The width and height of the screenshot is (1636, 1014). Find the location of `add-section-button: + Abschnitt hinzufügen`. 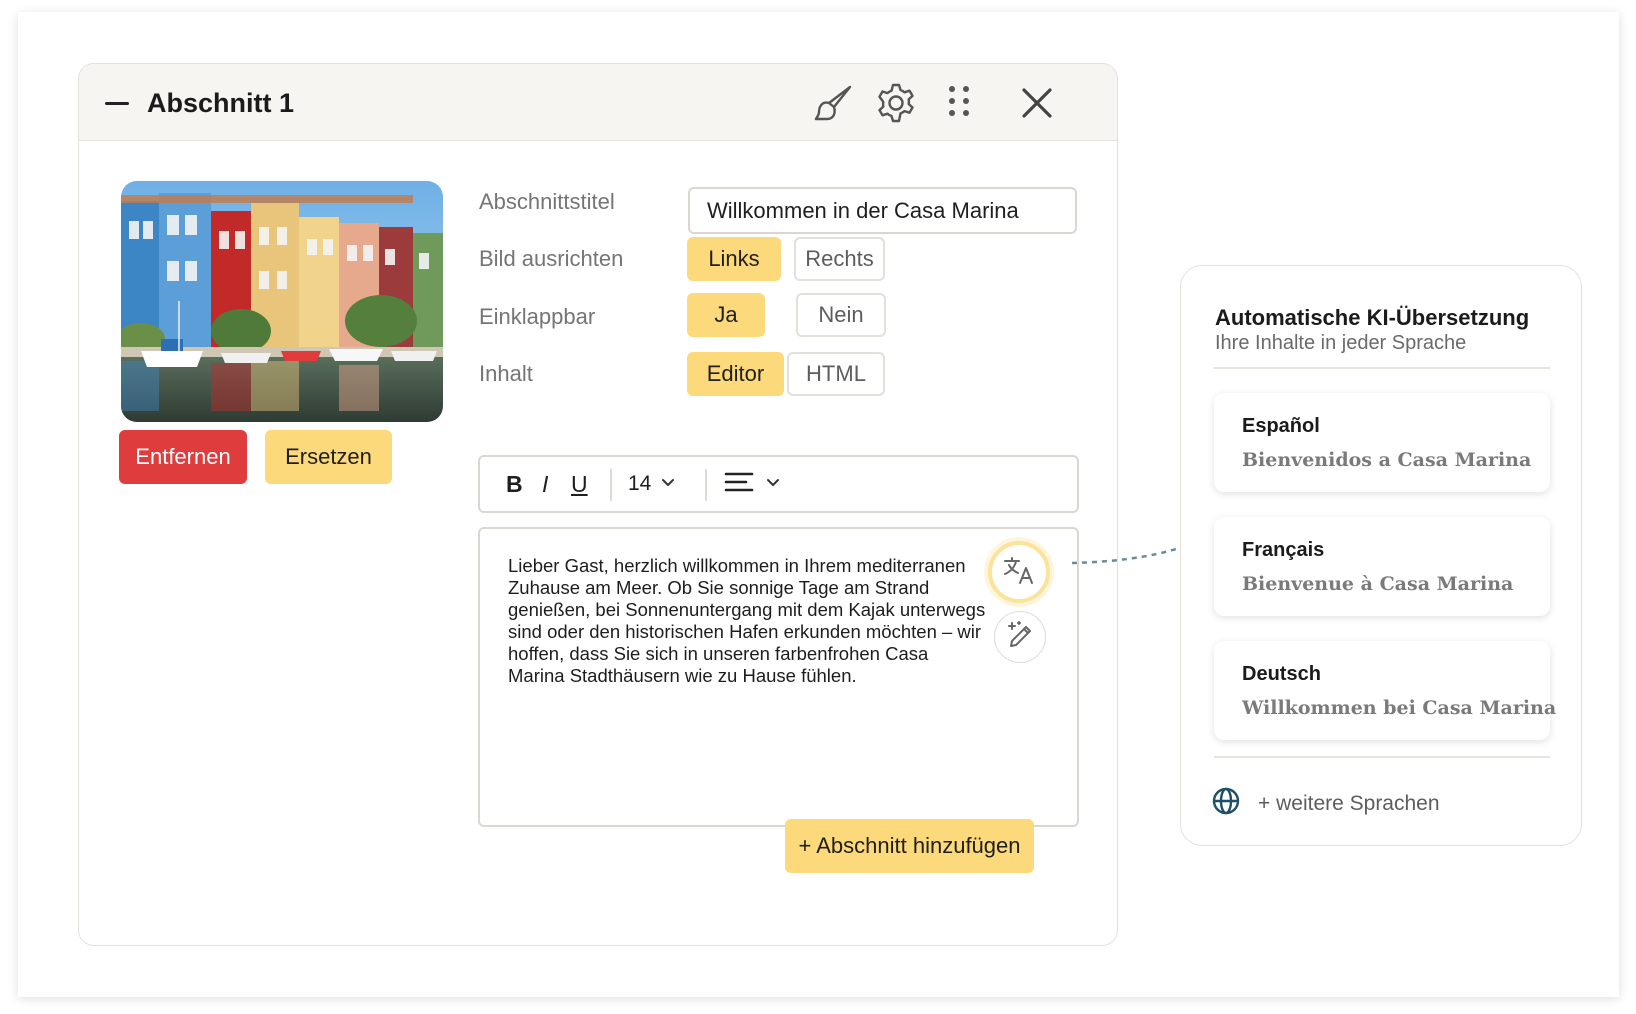

add-section-button: + Abschnitt hinzufügen is located at coordinates (909, 846).